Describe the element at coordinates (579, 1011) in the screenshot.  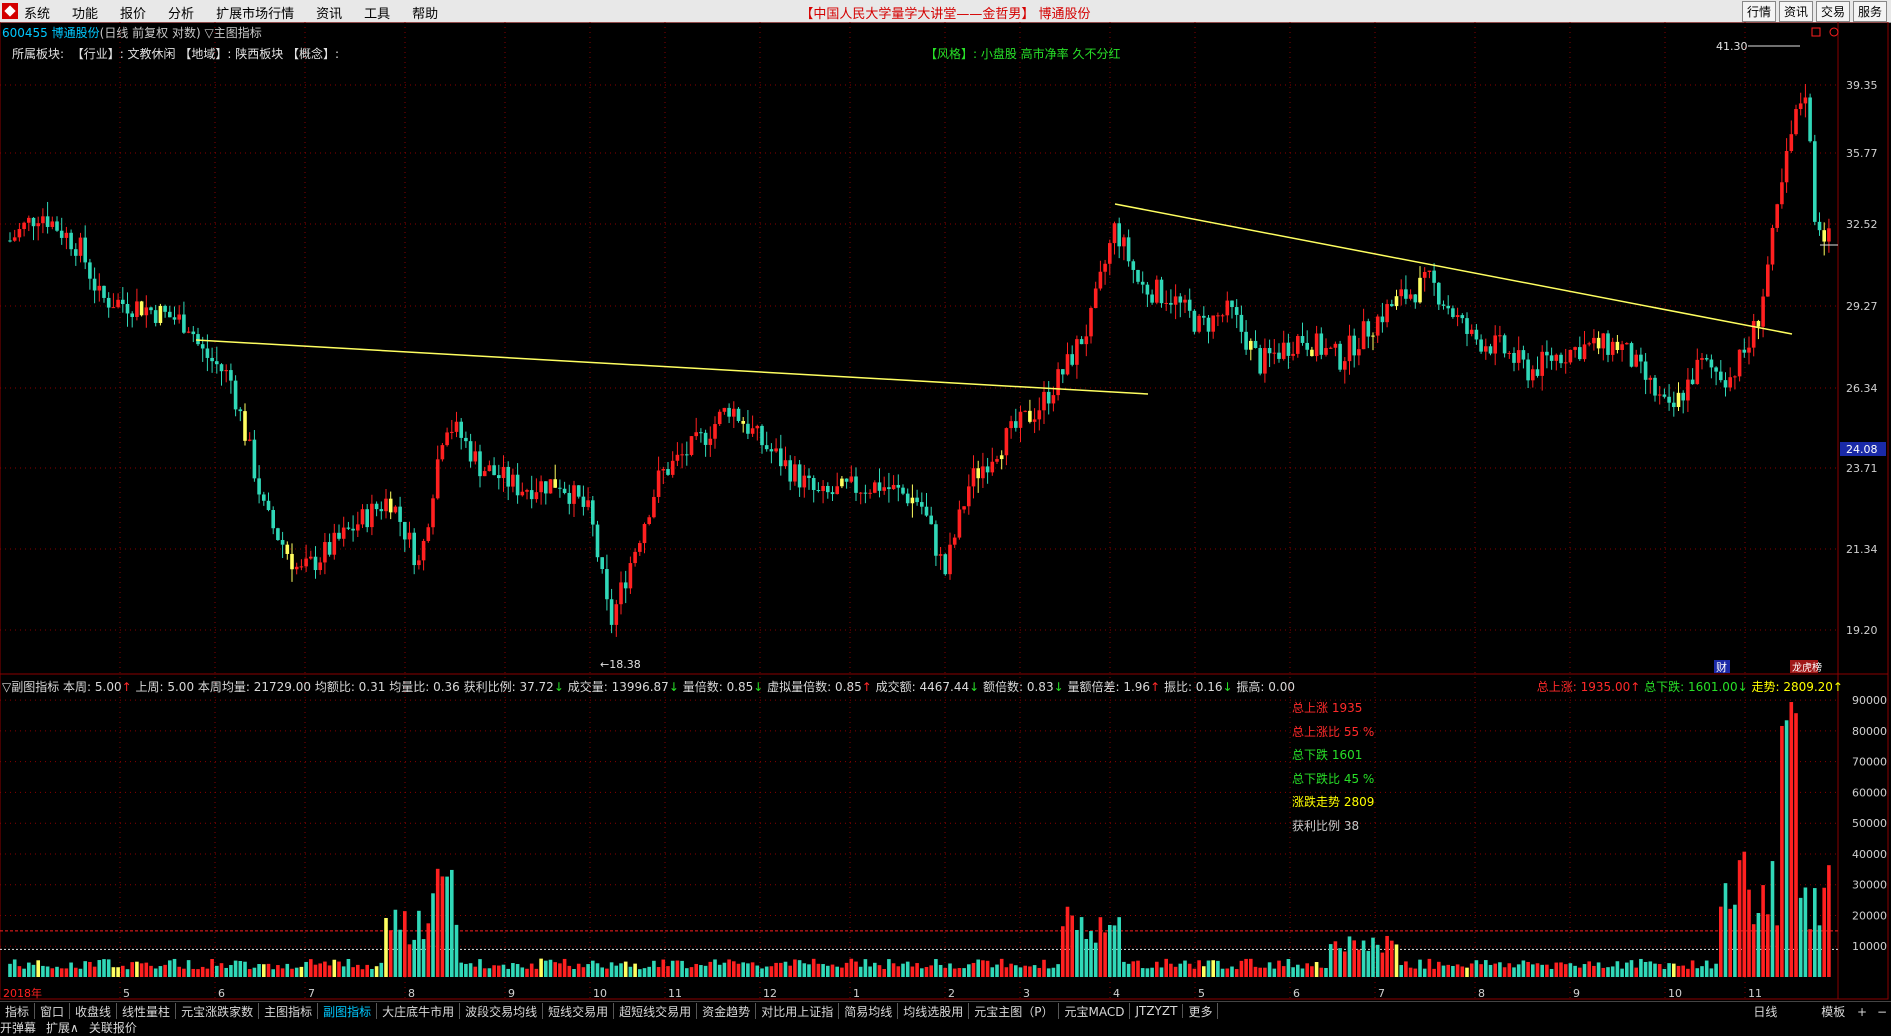
I see `tab-9: 短线交易用` at that location.